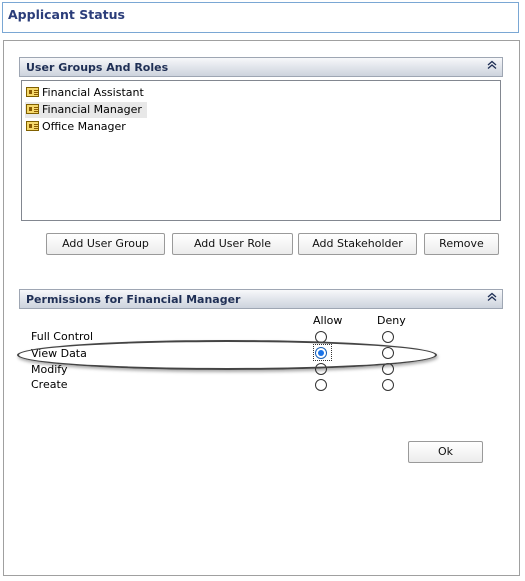 The image size is (525, 581). What do you see at coordinates (66, 14) in the screenshot?
I see `window-title: Applicant Status` at bounding box center [66, 14].